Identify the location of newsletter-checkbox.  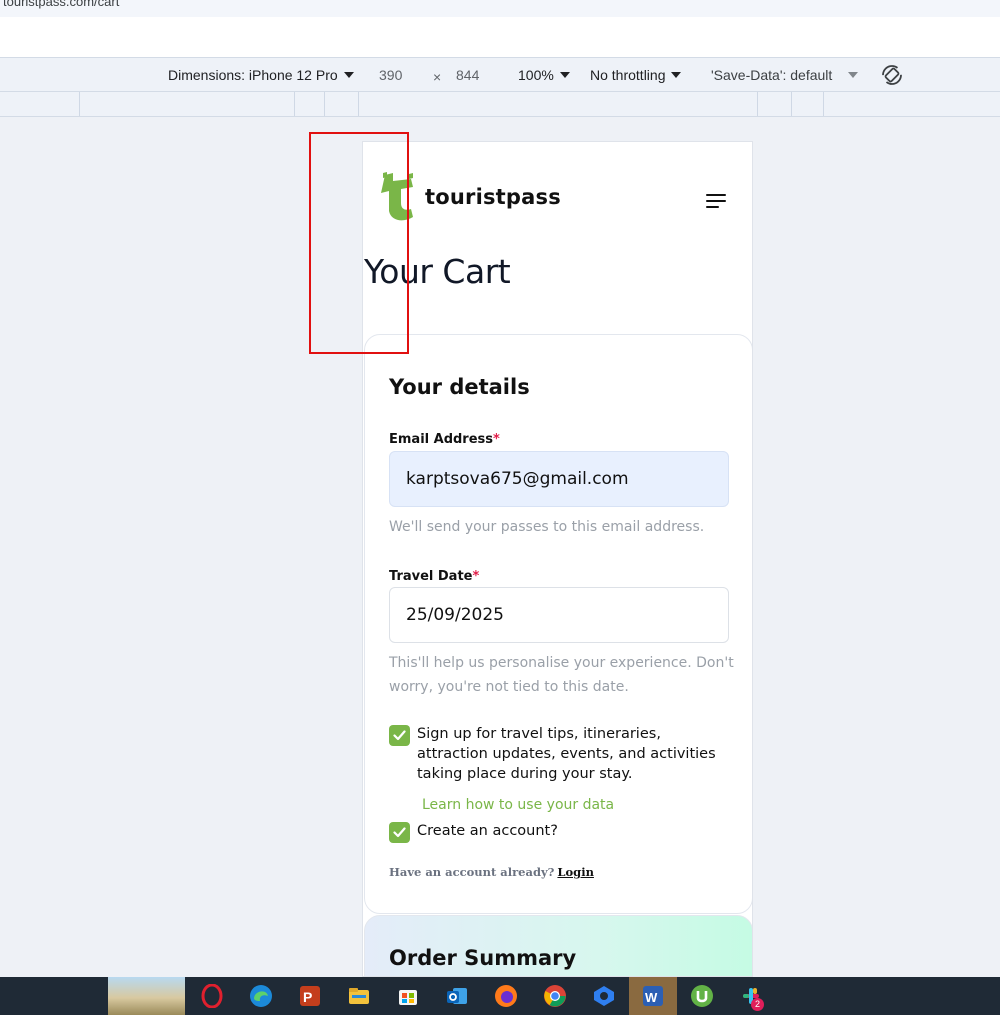
(399, 735).